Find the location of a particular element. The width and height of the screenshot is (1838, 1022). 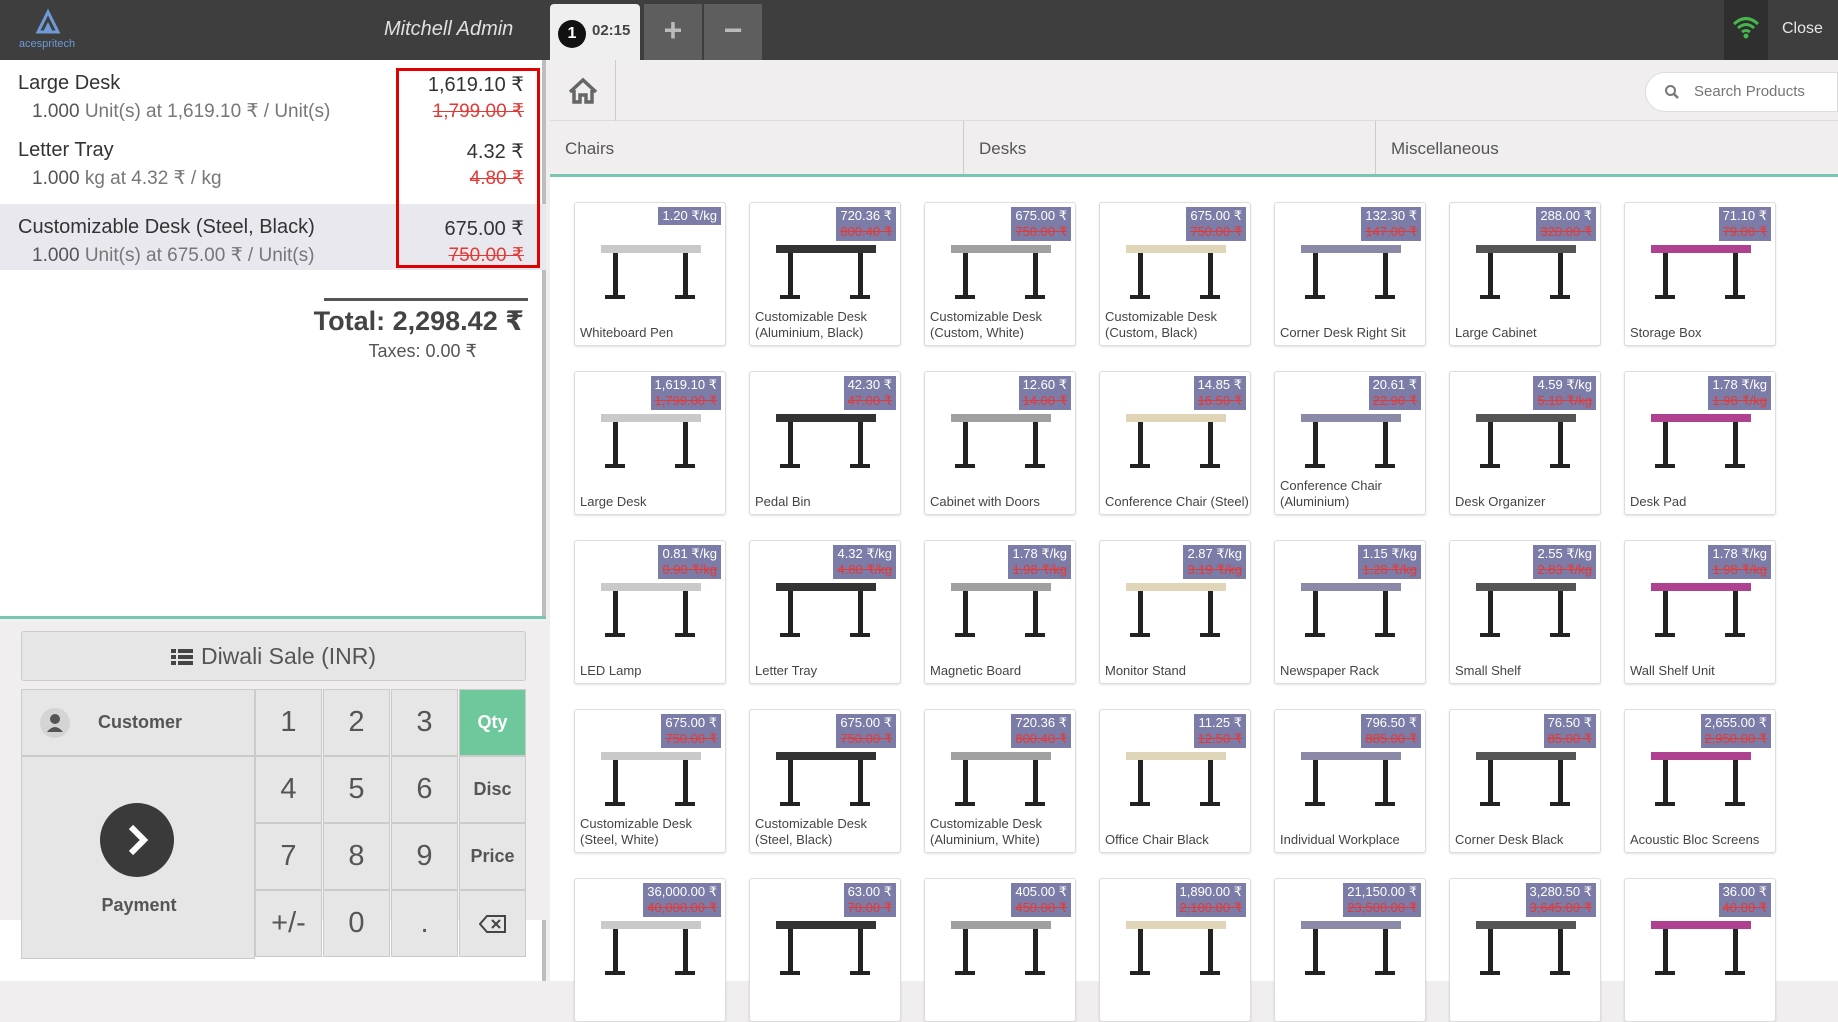

qty-mode-button: Qty is located at coordinates (492, 722).